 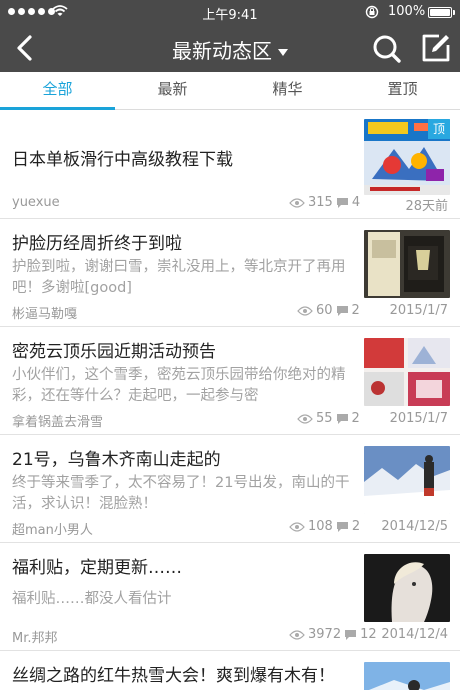 I want to click on view-count: 55, so click(x=324, y=418).